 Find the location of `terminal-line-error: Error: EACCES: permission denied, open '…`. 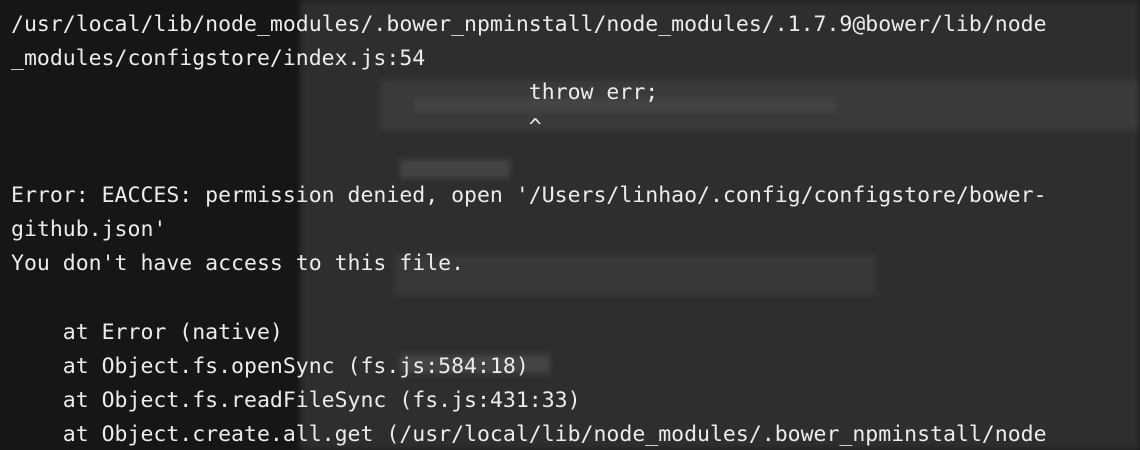

terminal-line-error: Error: EACCES: permission denied, open '… is located at coordinates (529, 195).